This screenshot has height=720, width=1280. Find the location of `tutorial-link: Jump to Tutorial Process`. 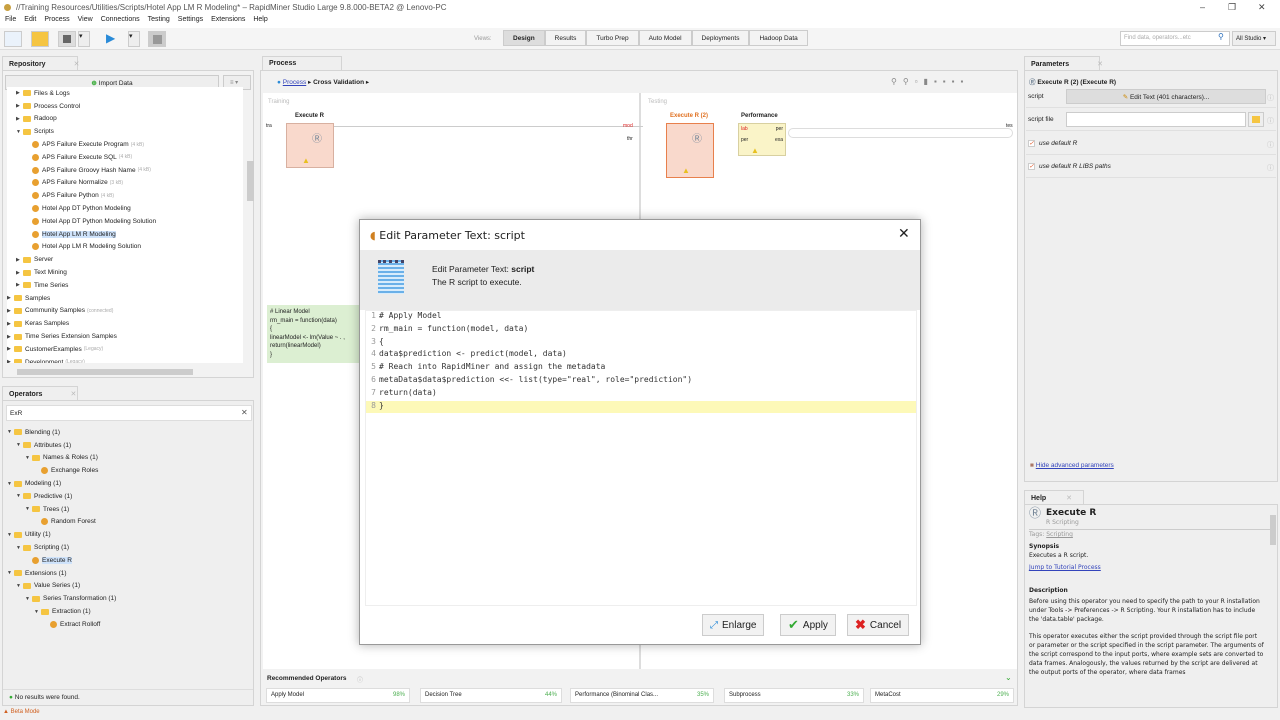

tutorial-link: Jump to Tutorial Process is located at coordinates (1151, 567).